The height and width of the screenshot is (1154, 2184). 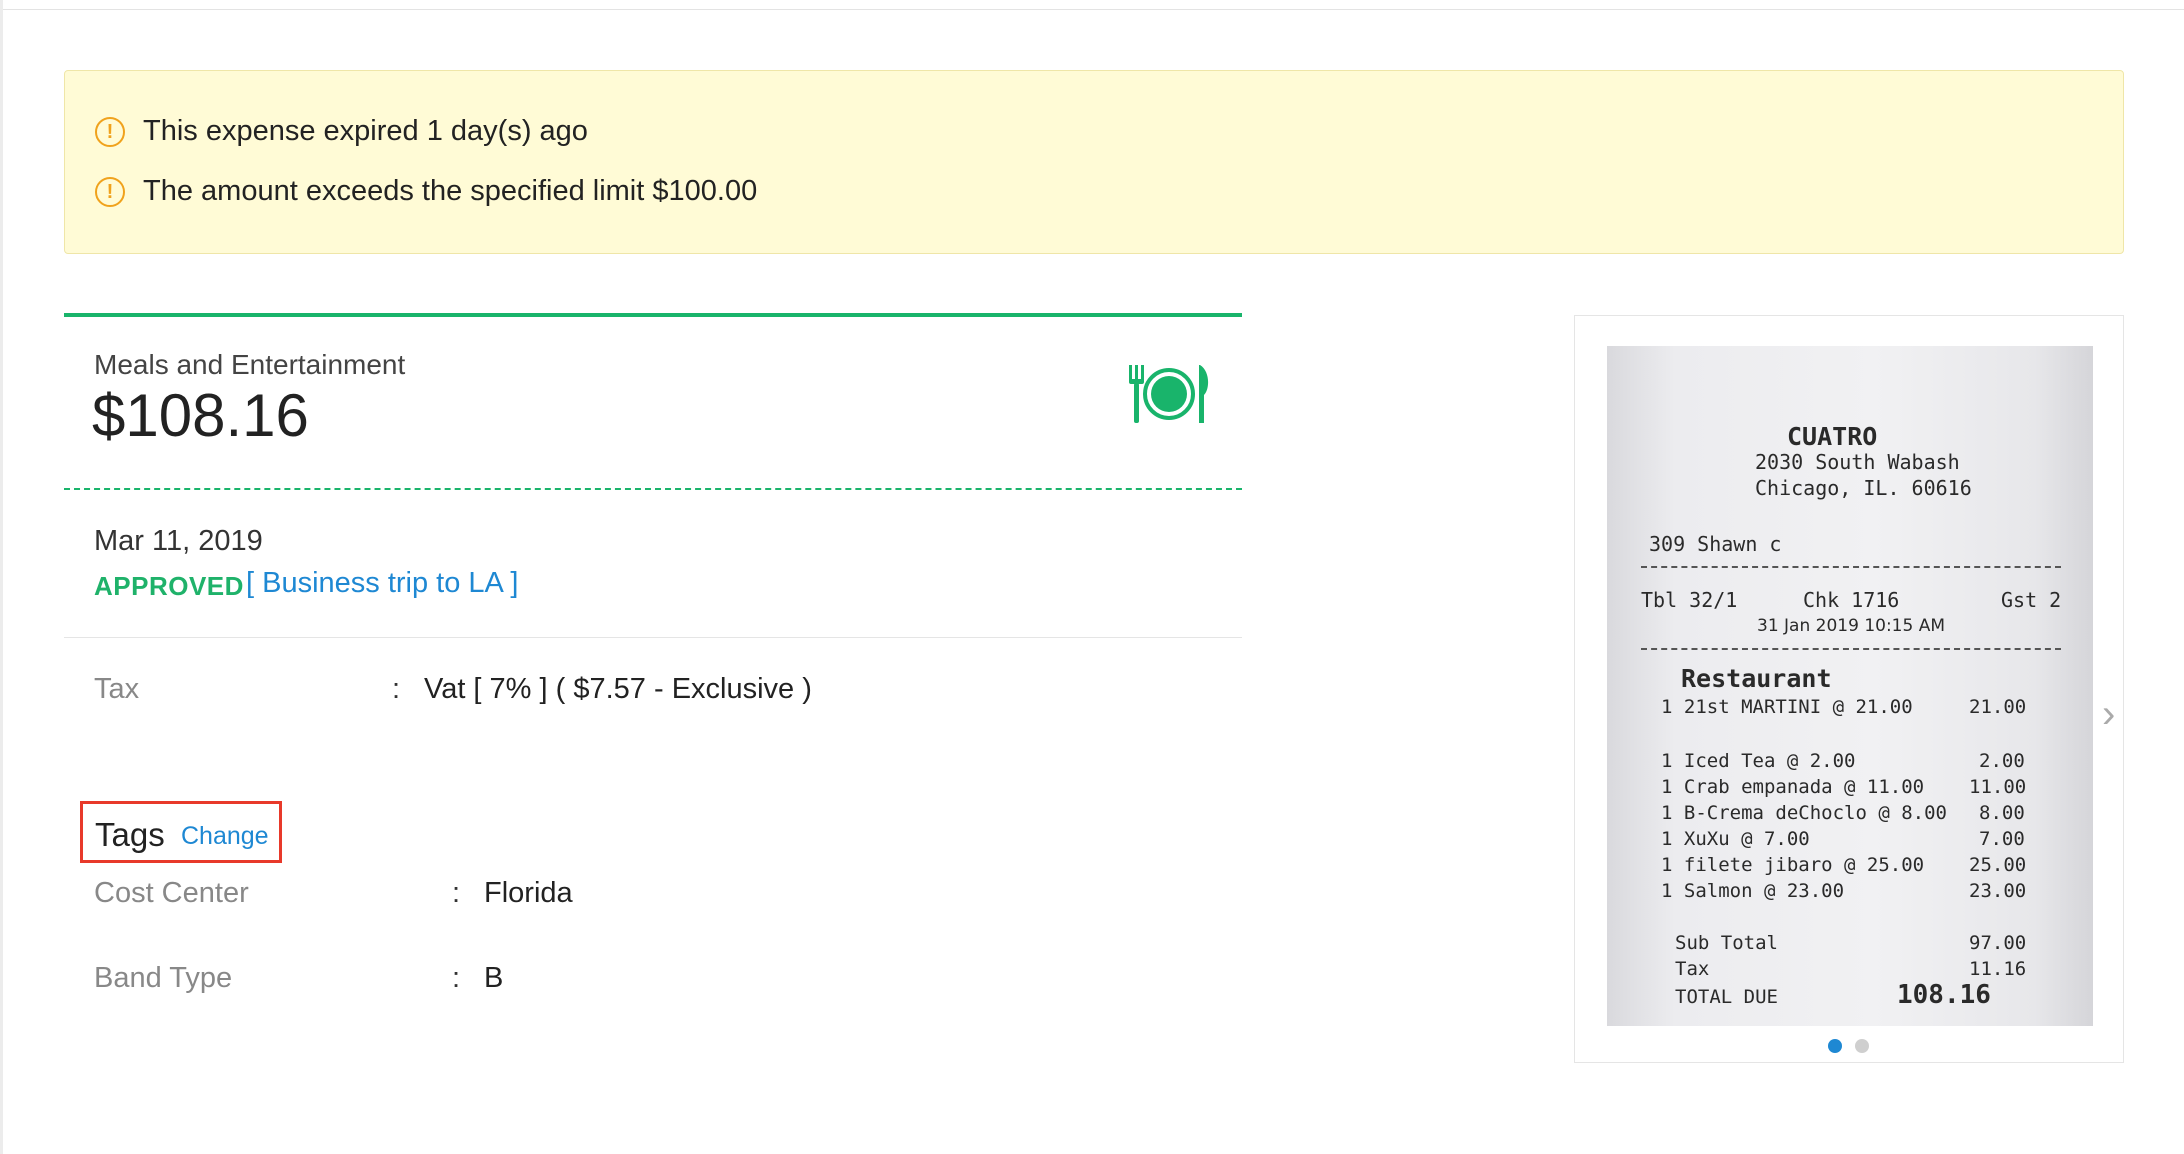 What do you see at coordinates (1998, 891) in the screenshot?
I see `receipt-line-price: 23.00` at bounding box center [1998, 891].